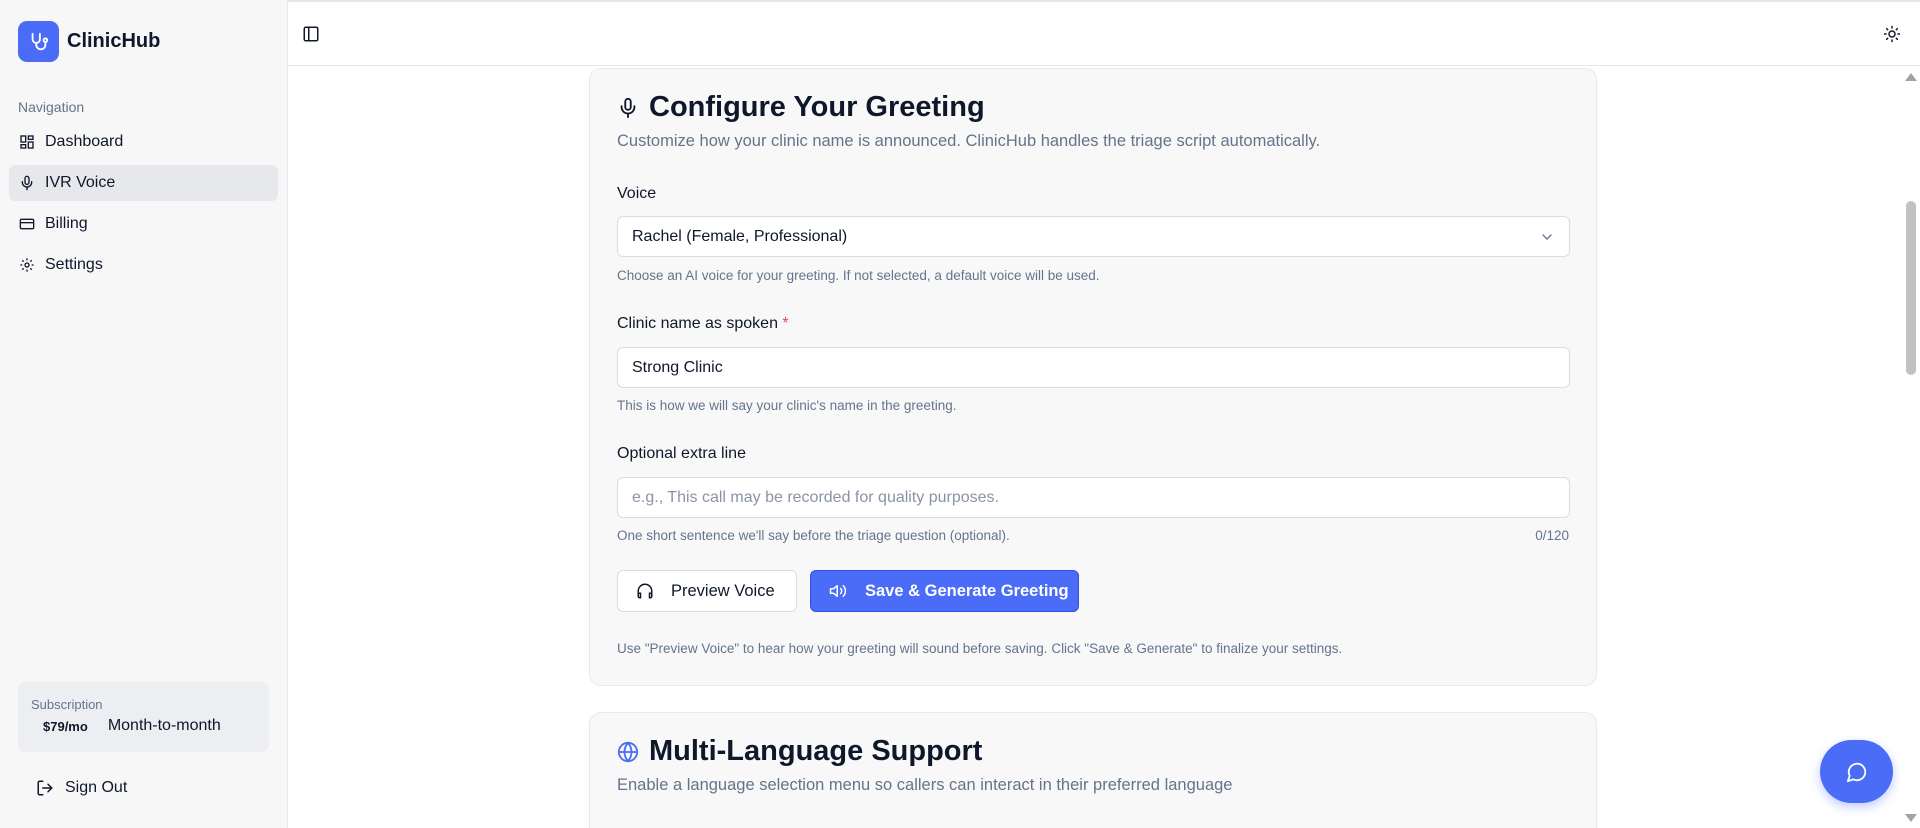 Image resolution: width=1920 pixels, height=828 pixels. Describe the element at coordinates (51, 107) in the screenshot. I see `nav-heading: Navigation` at that location.